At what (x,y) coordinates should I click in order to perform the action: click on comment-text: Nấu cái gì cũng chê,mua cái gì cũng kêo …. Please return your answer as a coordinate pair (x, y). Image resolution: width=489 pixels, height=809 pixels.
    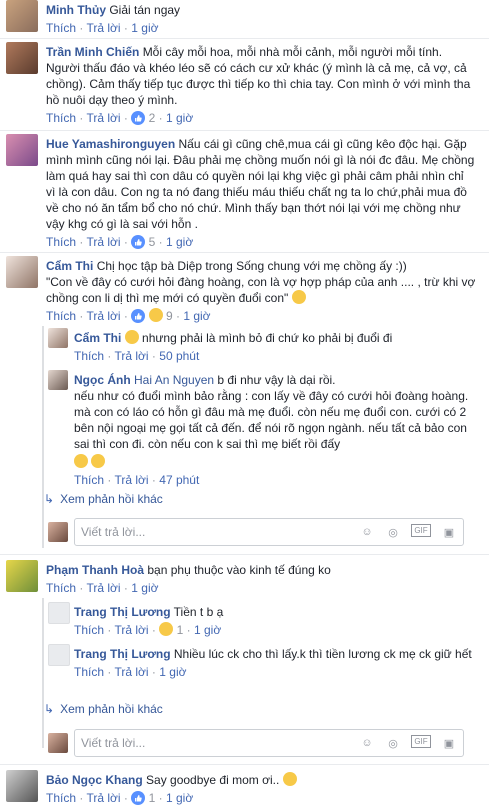
    Looking at the image, I should click on (260, 184).